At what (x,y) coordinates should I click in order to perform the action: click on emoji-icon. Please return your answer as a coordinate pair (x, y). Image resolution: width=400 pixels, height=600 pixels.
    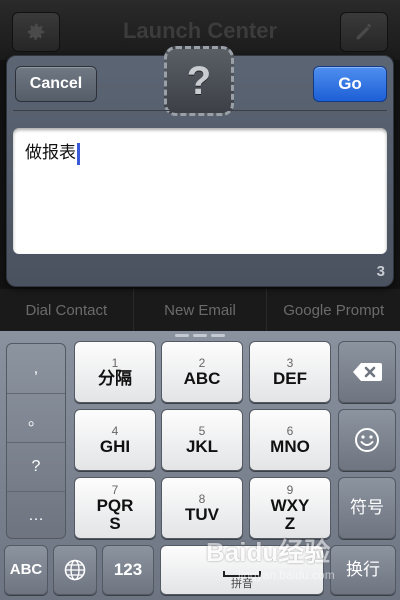
    Looking at the image, I should click on (367, 440).